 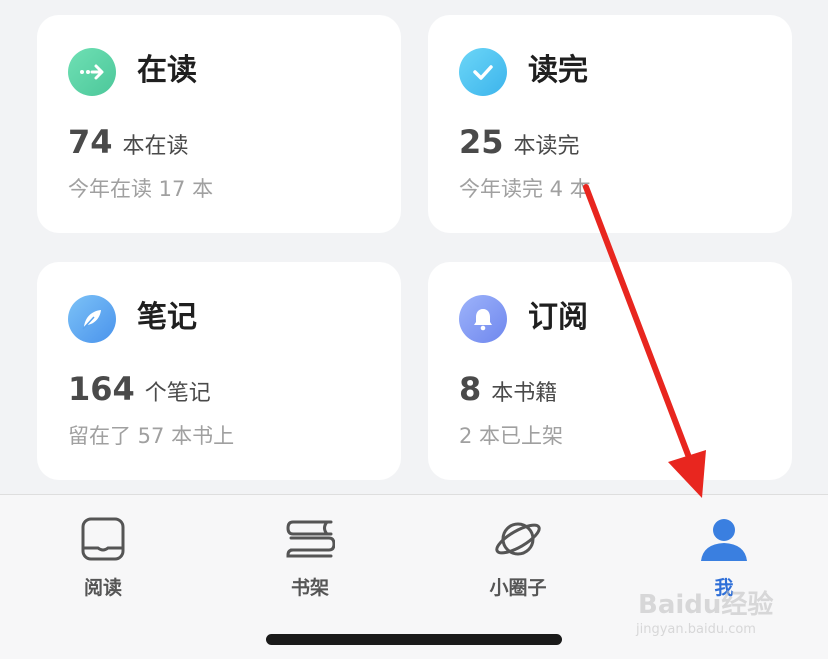 What do you see at coordinates (155, 146) in the screenshot?
I see `card-unit: 本在读` at bounding box center [155, 146].